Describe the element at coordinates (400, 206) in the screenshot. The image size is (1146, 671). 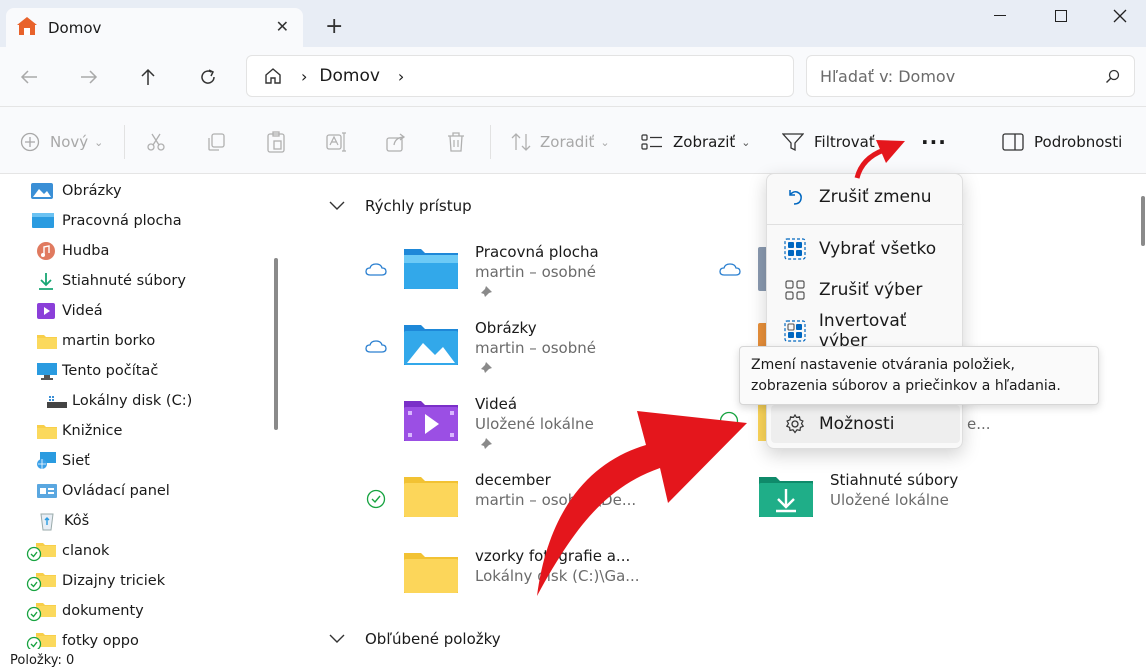
I see `quick-access-header: Rýchly prístup` at that location.